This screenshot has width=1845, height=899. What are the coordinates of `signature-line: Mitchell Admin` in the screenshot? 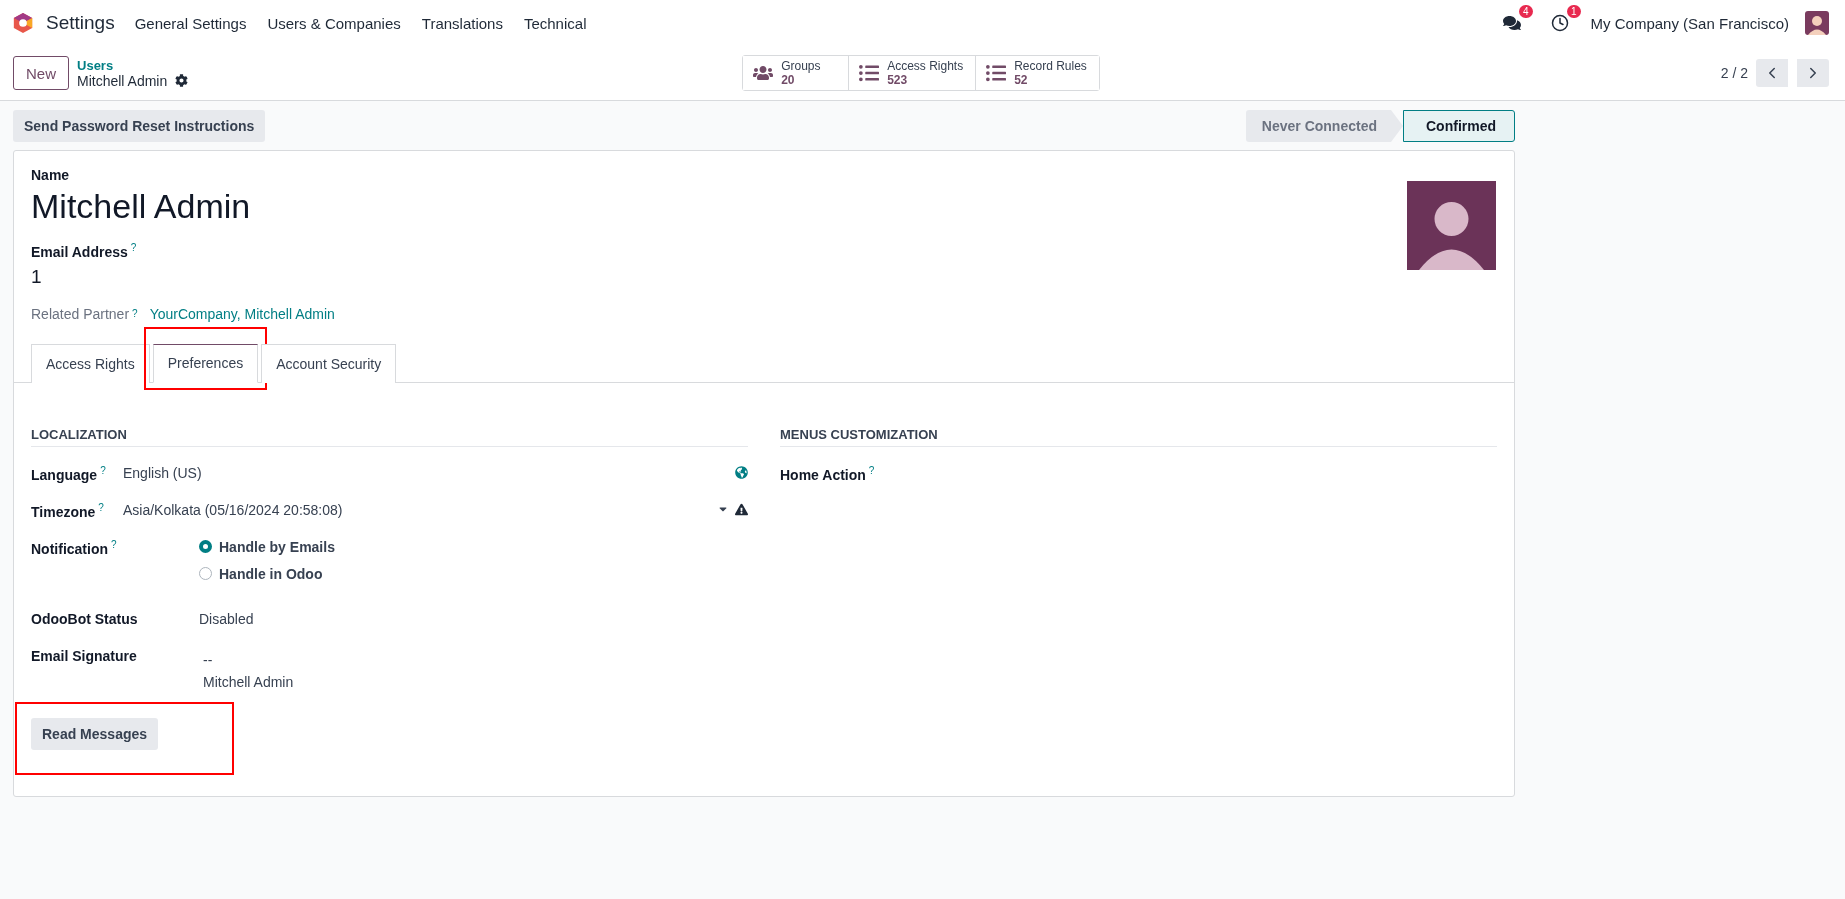 It's located at (248, 681).